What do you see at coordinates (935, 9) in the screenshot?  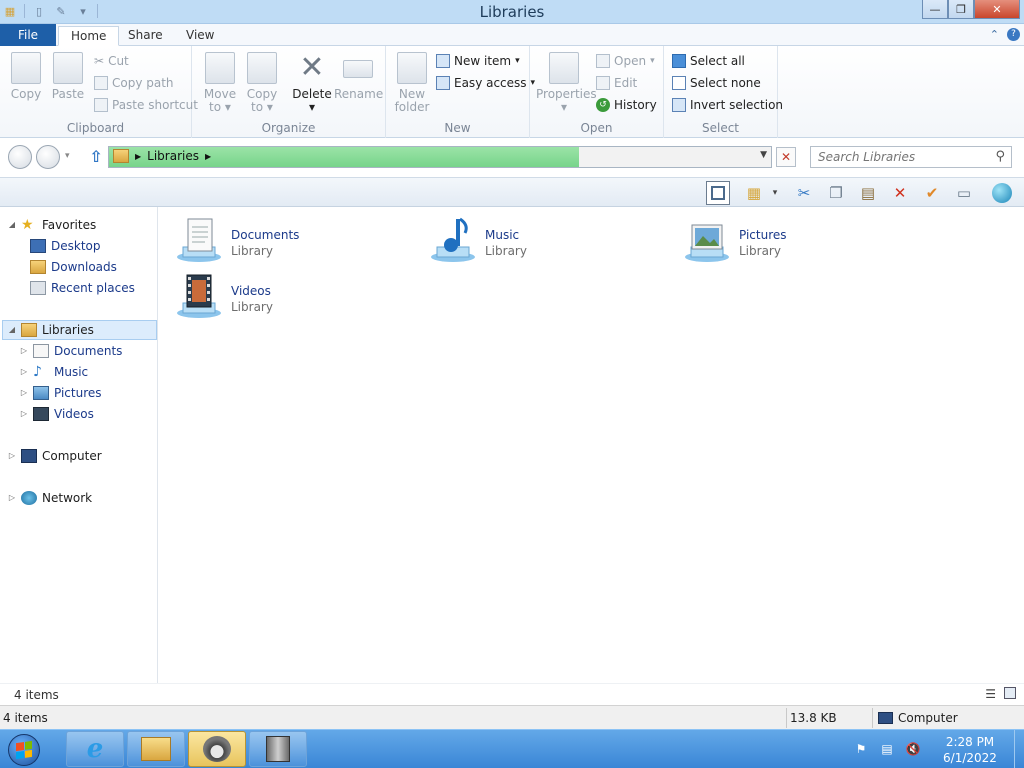 I see `minimize-button: —` at bounding box center [935, 9].